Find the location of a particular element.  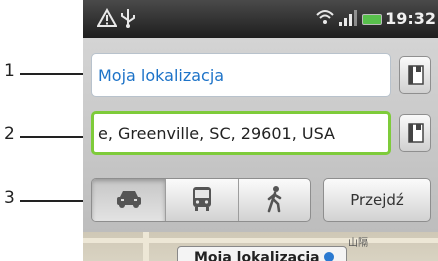

go-button: Przejdź is located at coordinates (377, 200).